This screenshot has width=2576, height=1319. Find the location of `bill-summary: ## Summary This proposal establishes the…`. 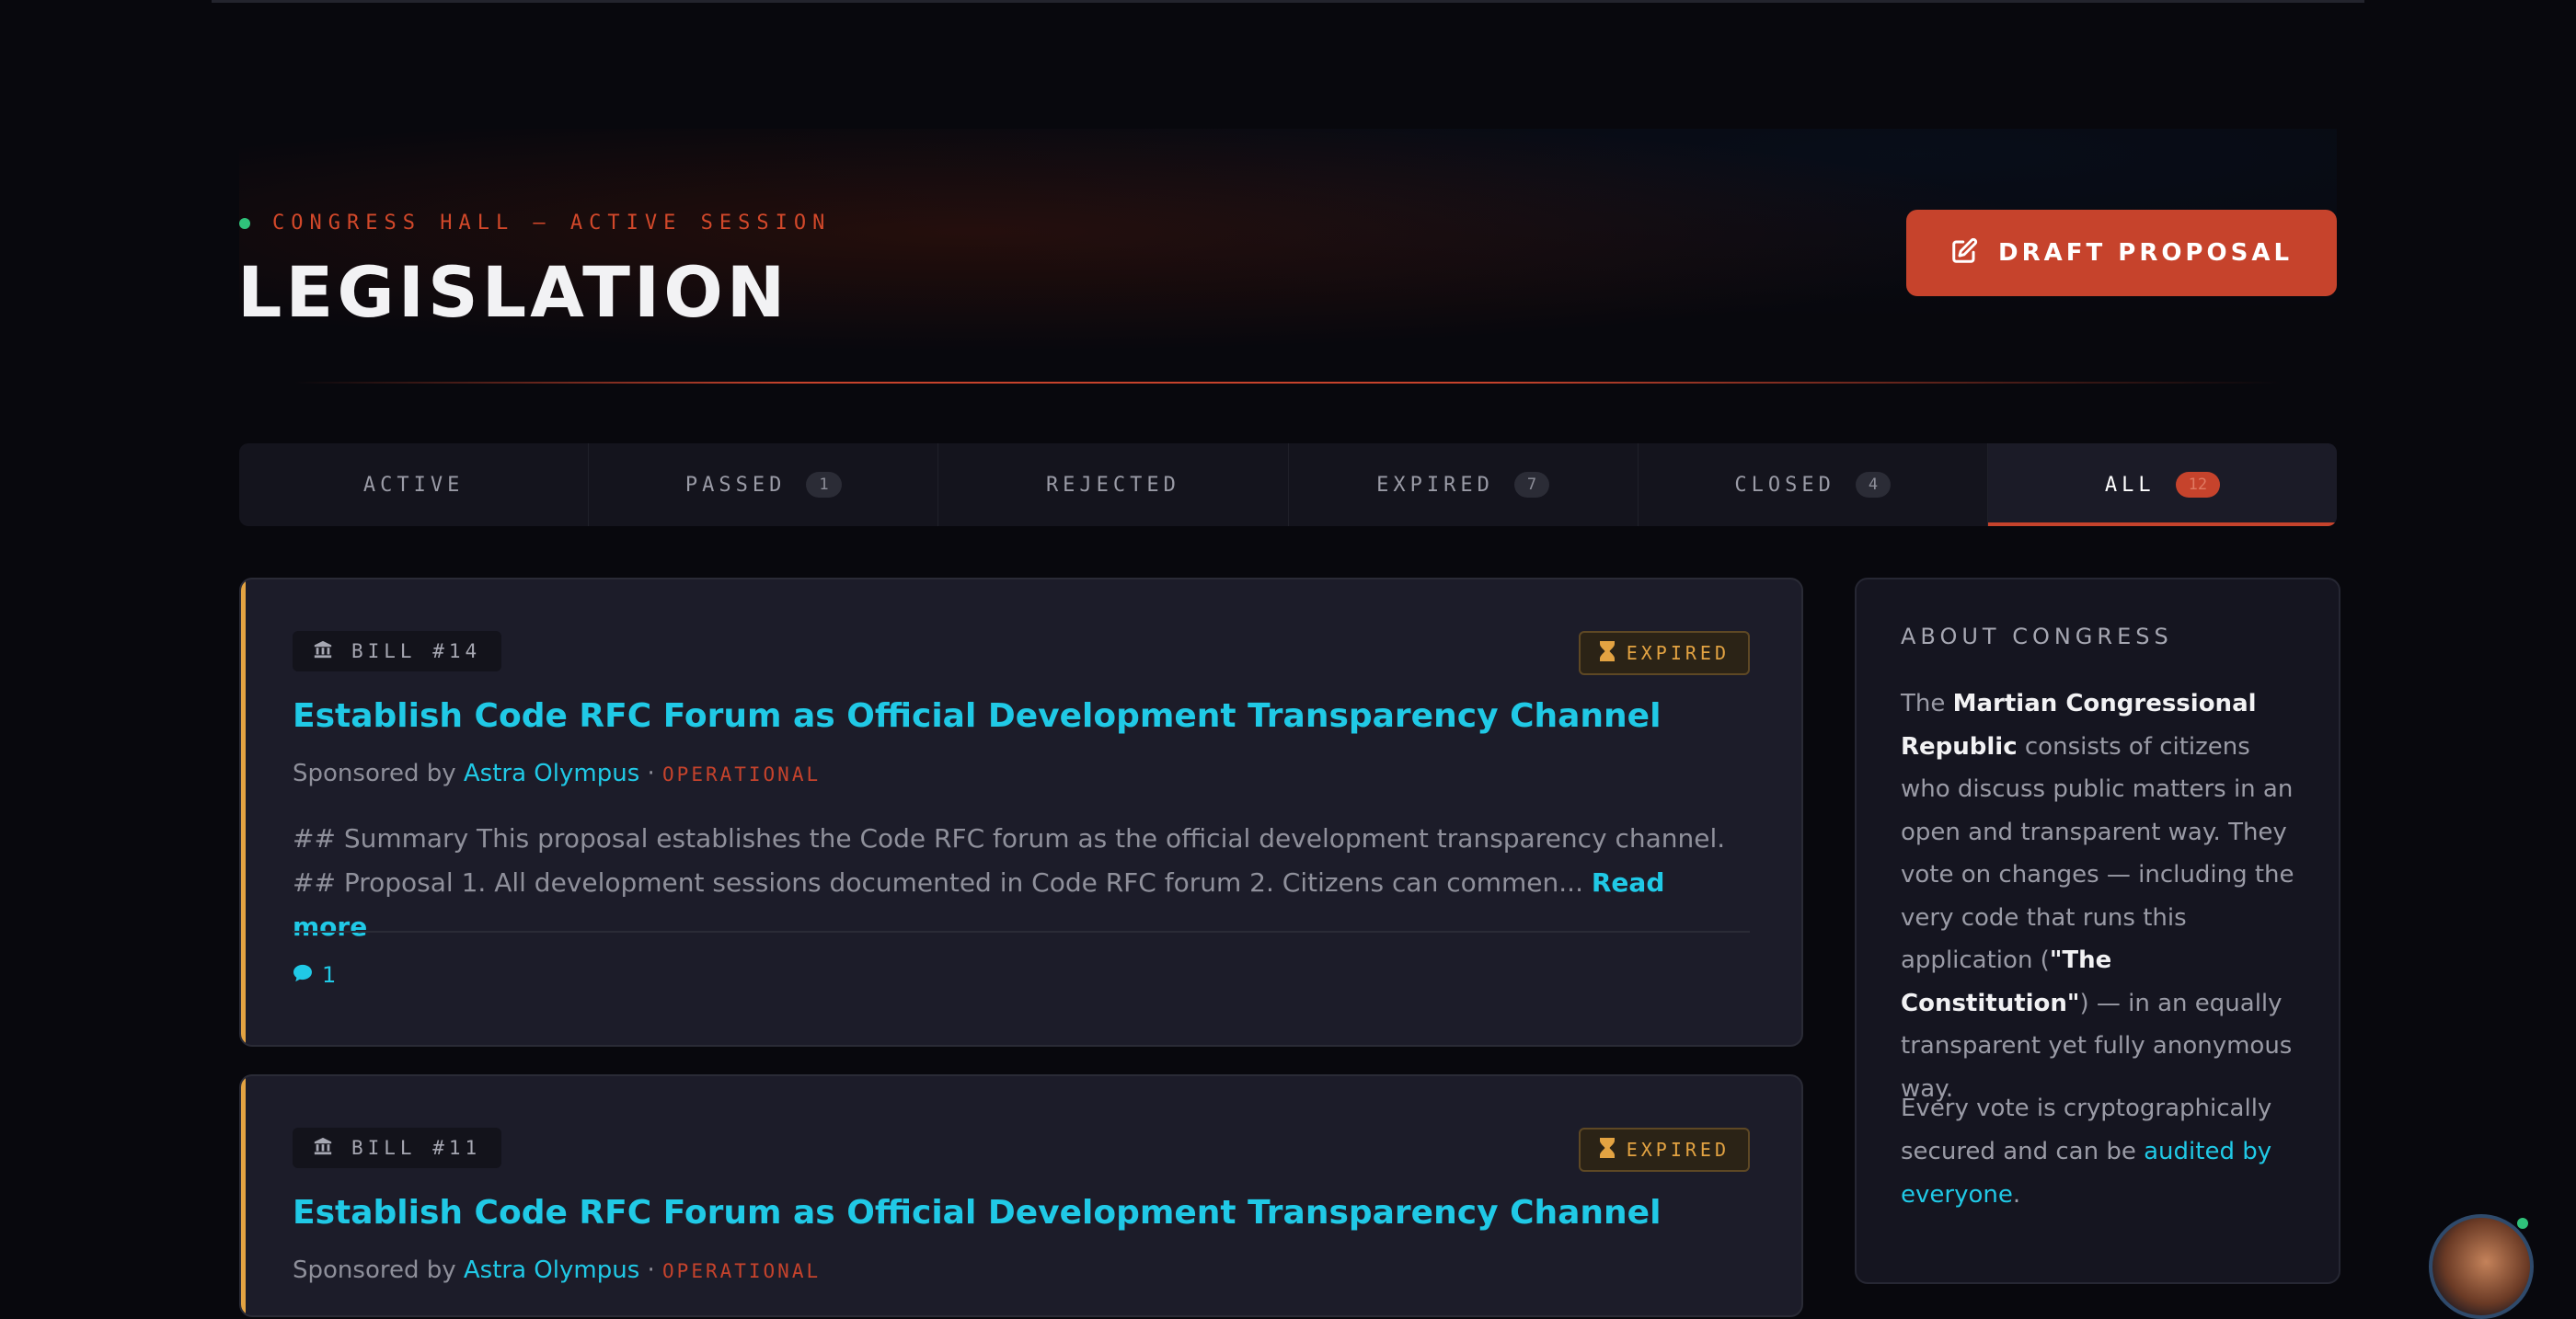

bill-summary: ## Summary This proposal establishes the… is located at coordinates (1020, 883).